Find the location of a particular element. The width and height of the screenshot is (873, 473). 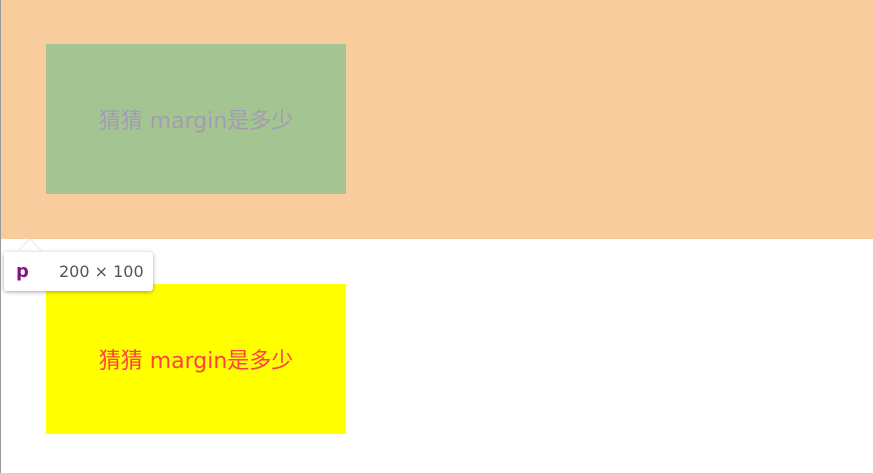

highlighted-paragraph-box: 猜猜 margin是多少 is located at coordinates (196, 119).